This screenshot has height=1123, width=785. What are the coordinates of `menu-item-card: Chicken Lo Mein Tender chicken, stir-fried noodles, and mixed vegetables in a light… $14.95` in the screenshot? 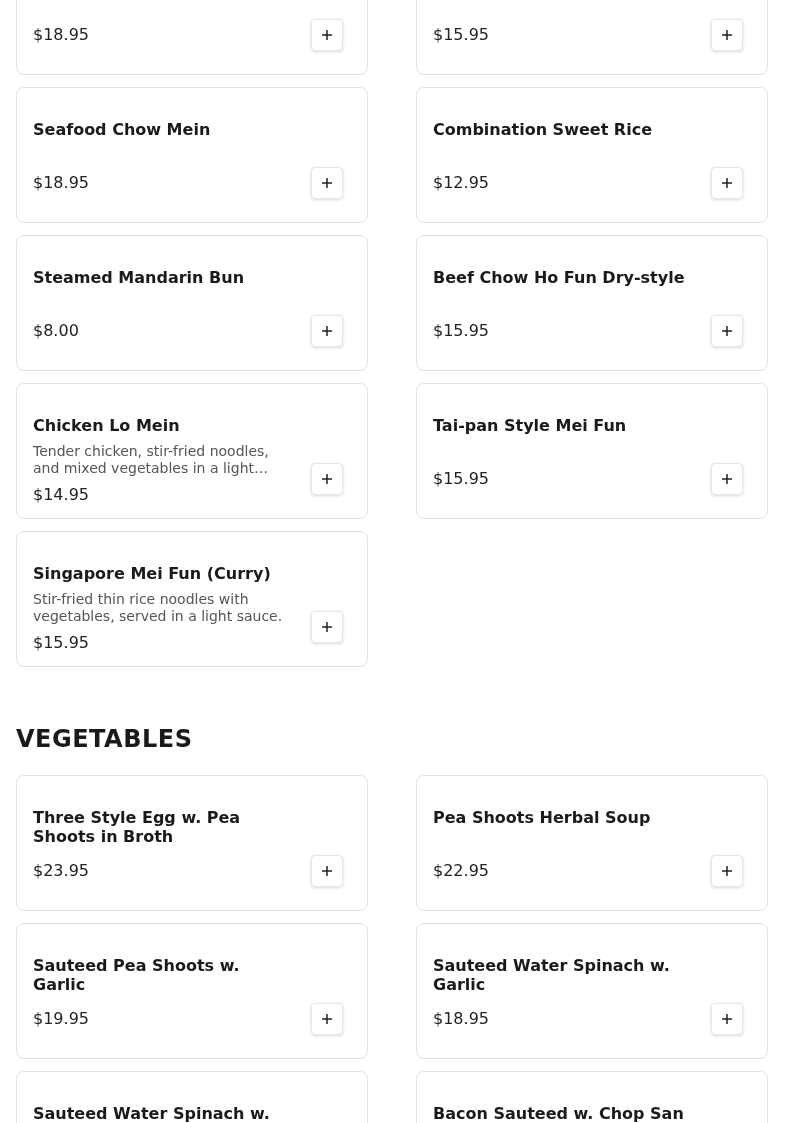 It's located at (192, 451).